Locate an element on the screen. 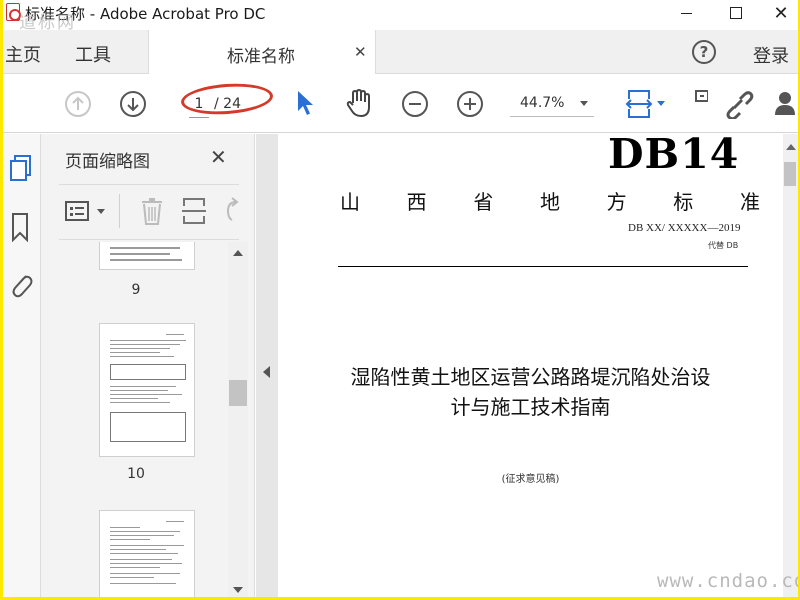 The width and height of the screenshot is (800, 600). tab-tools: 工具 is located at coordinates (93, 54).